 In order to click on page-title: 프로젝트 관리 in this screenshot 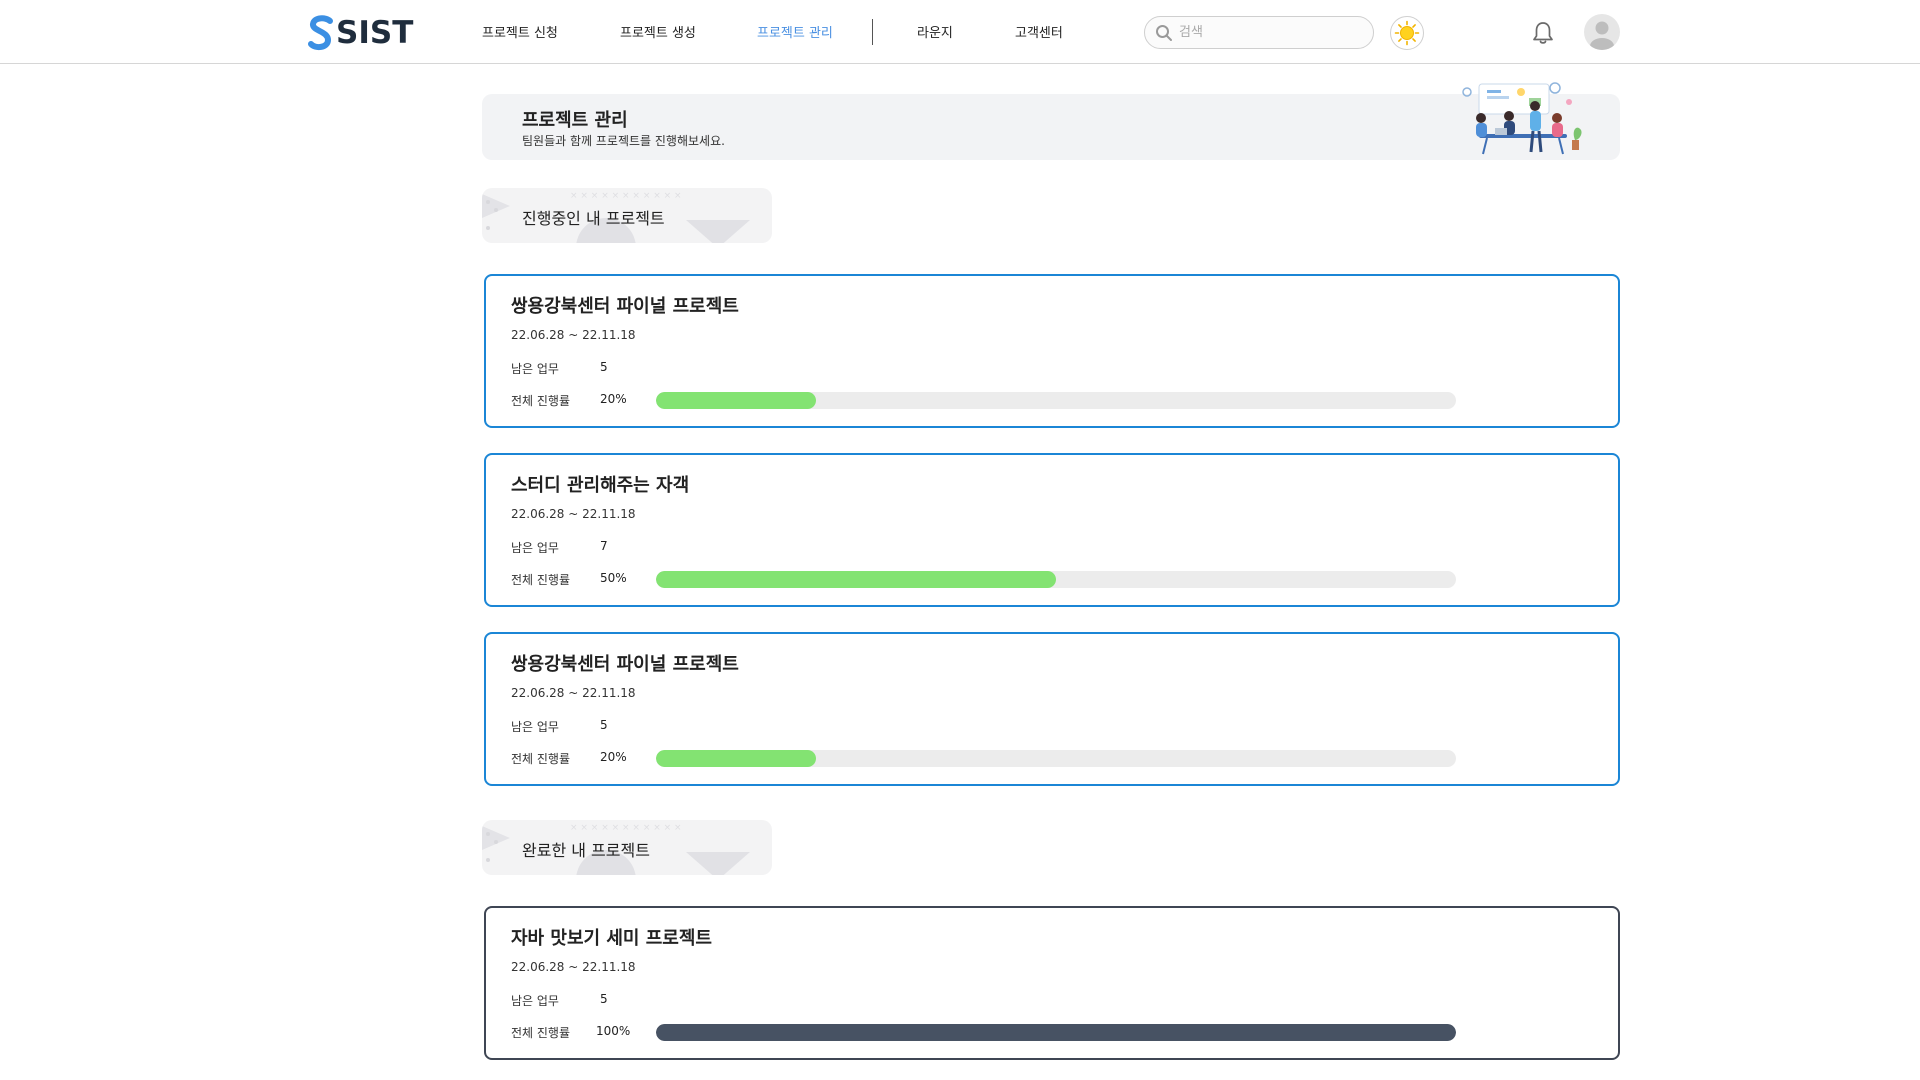, I will do `click(575, 120)`.